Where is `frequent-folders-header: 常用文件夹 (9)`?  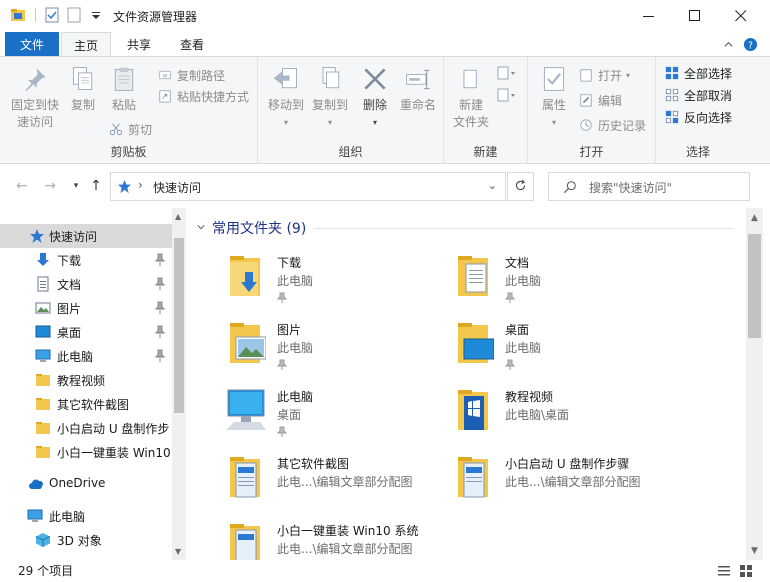 frequent-folders-header: 常用文件夹 (9) is located at coordinates (251, 228).